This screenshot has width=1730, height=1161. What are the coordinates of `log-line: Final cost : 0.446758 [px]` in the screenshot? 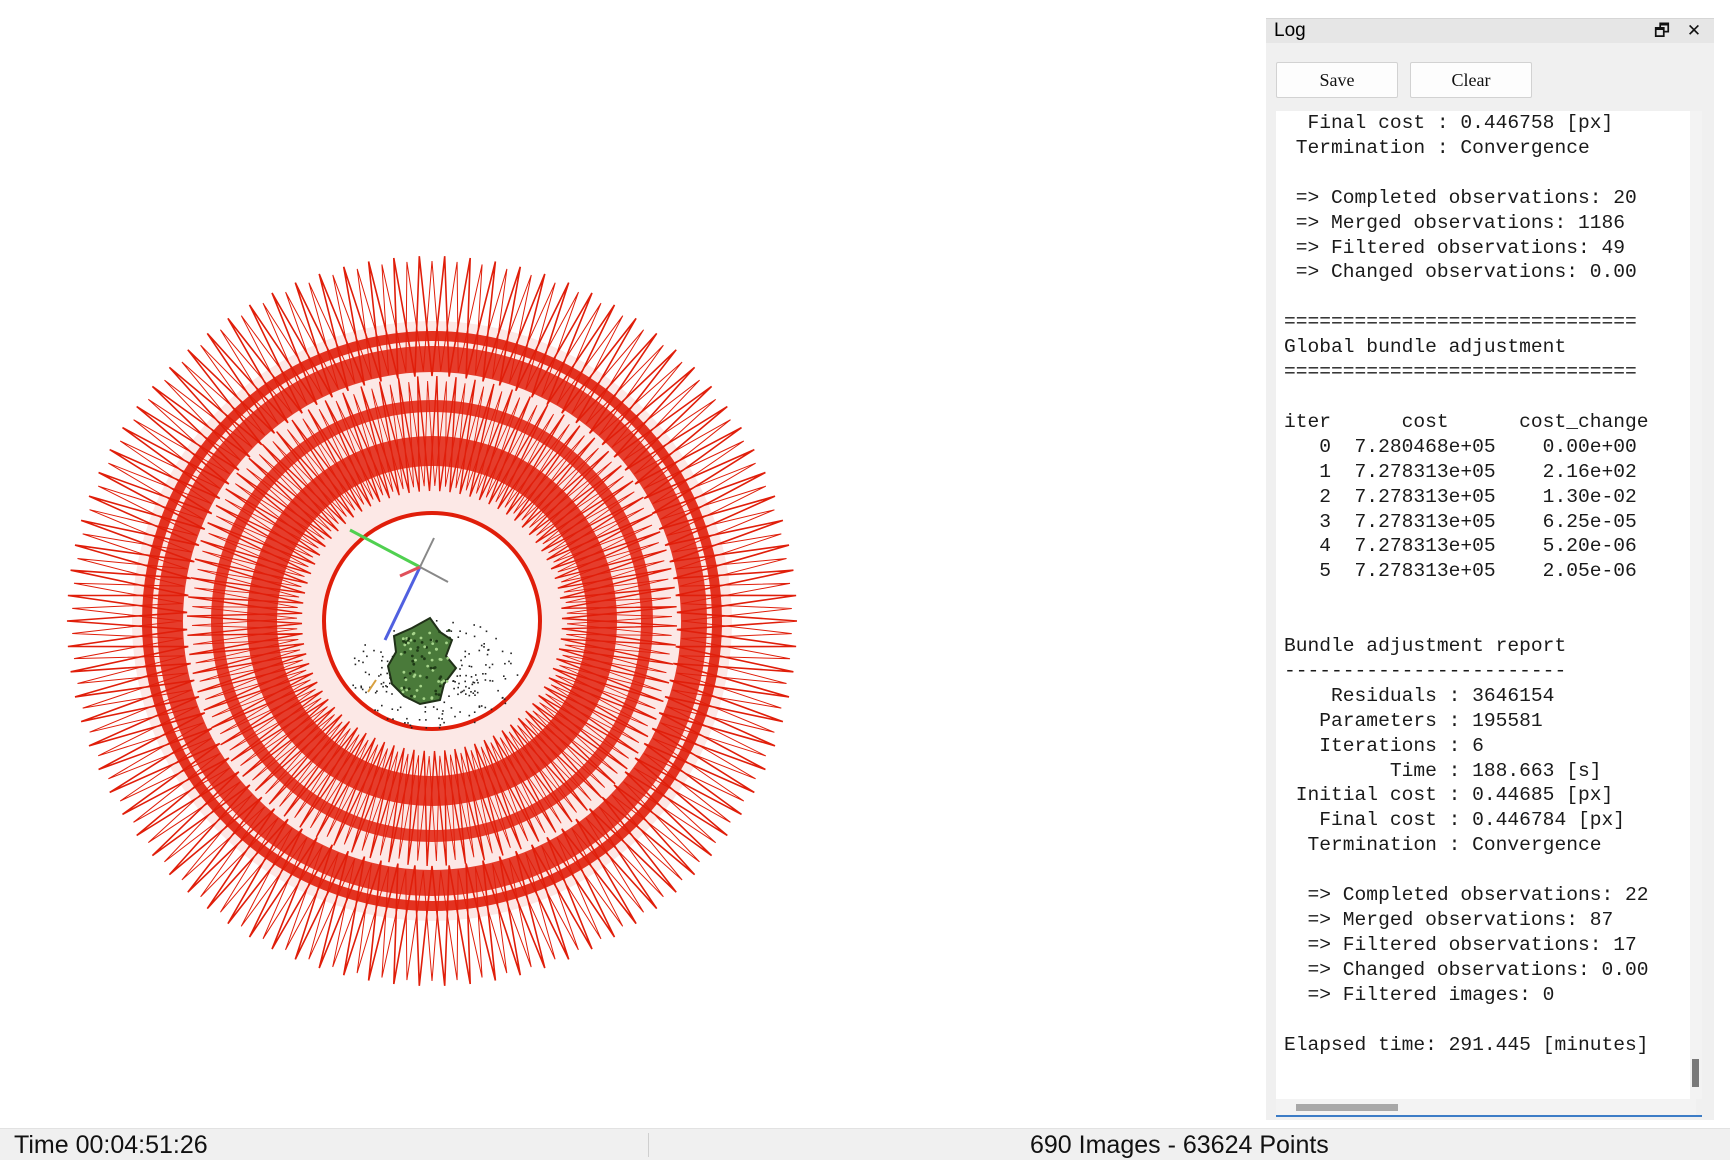 It's located at (1449, 123).